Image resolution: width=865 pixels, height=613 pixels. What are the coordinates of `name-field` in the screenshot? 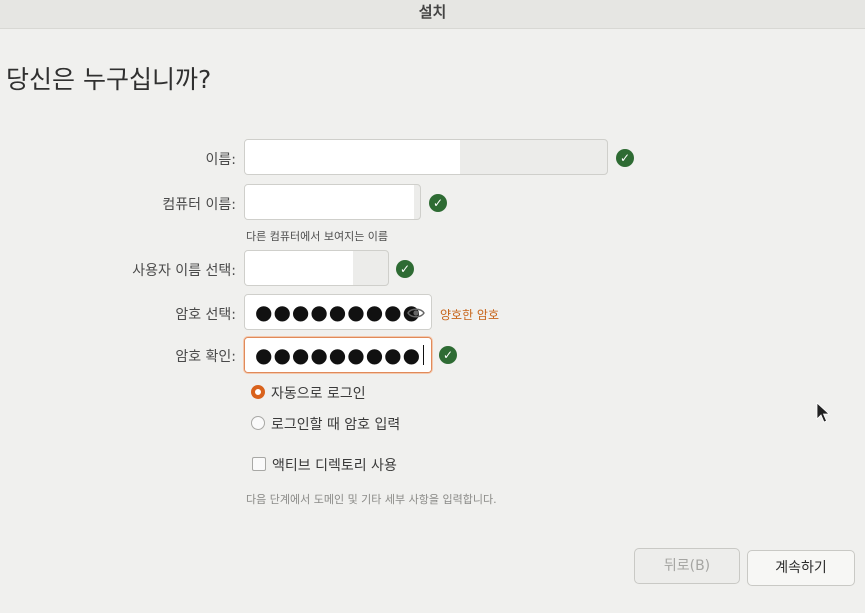 It's located at (426, 157).